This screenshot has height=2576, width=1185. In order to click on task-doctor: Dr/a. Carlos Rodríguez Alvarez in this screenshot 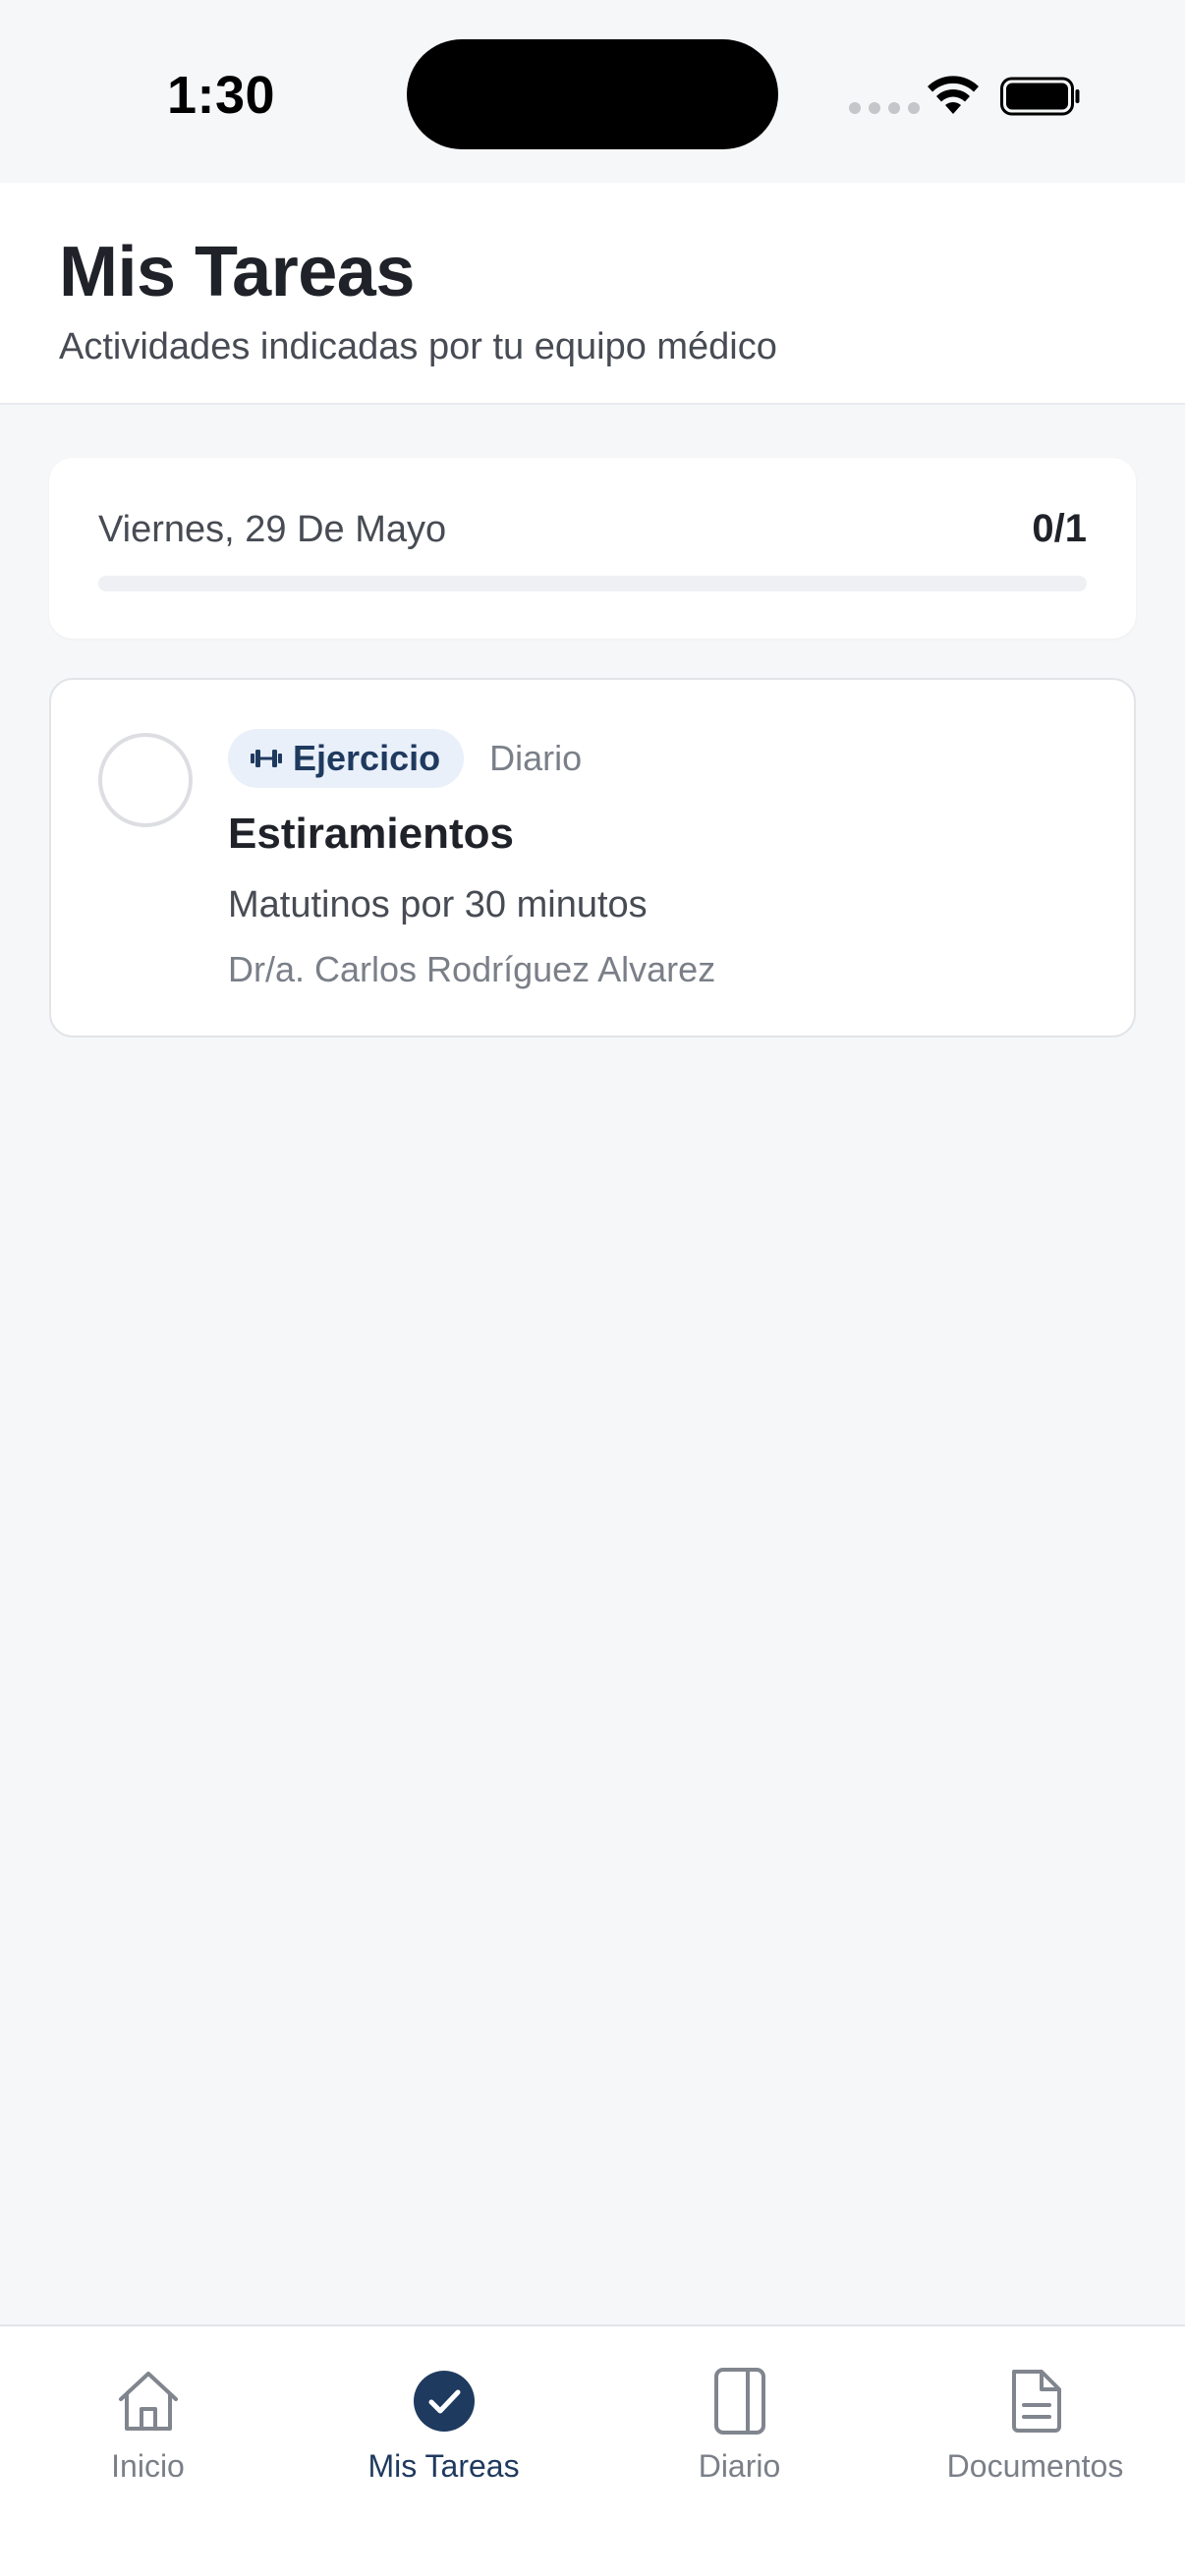, I will do `click(472, 969)`.